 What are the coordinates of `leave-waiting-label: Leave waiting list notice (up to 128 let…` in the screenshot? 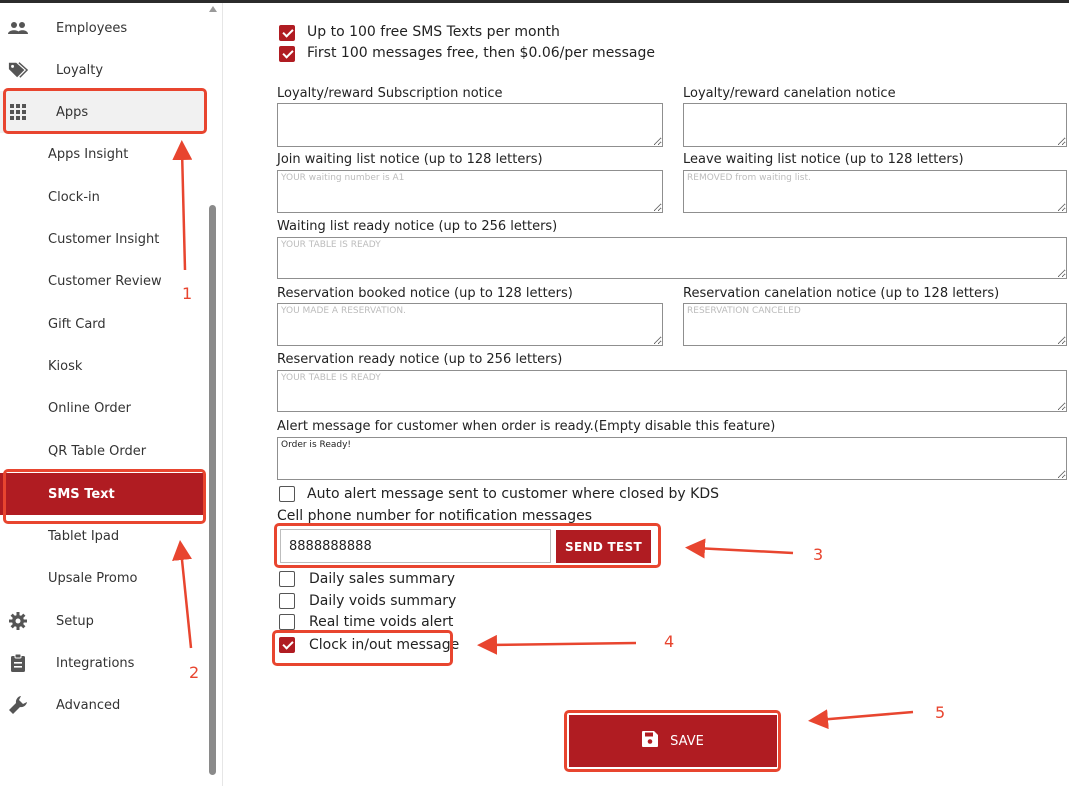 It's located at (823, 159).